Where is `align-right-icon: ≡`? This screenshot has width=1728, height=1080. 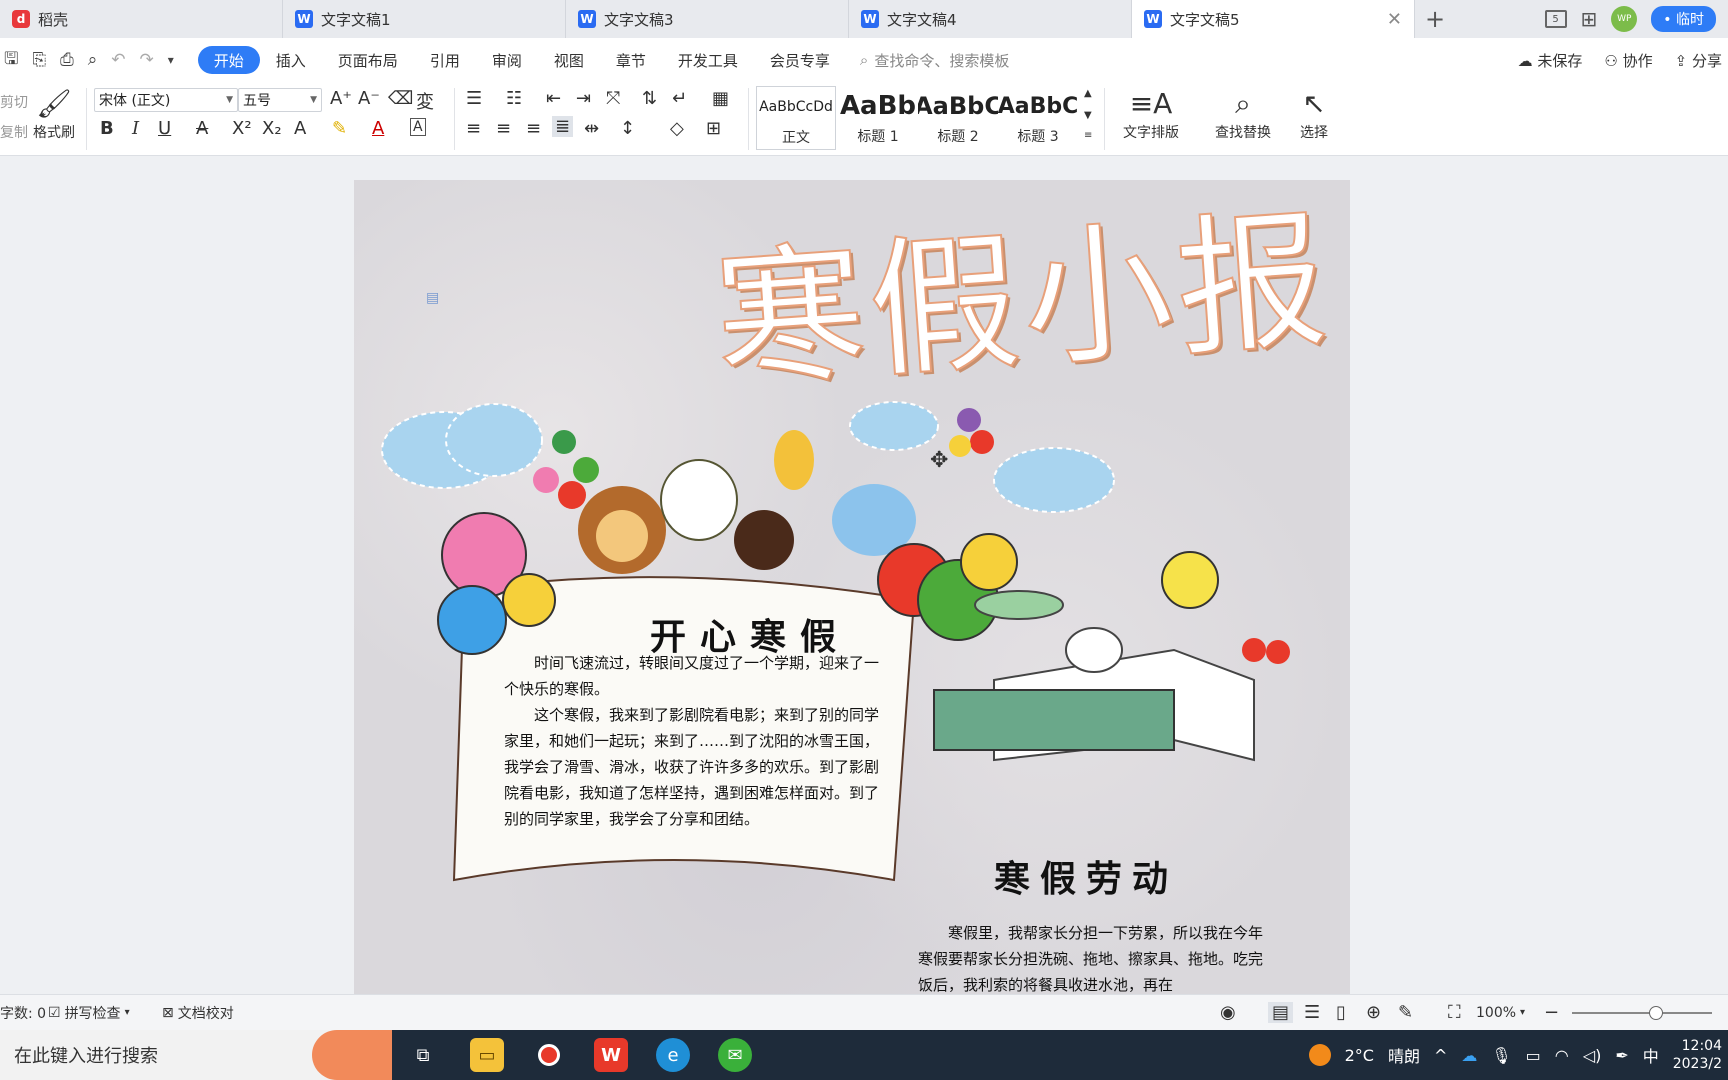
align-right-icon: ≡ is located at coordinates (533, 128).